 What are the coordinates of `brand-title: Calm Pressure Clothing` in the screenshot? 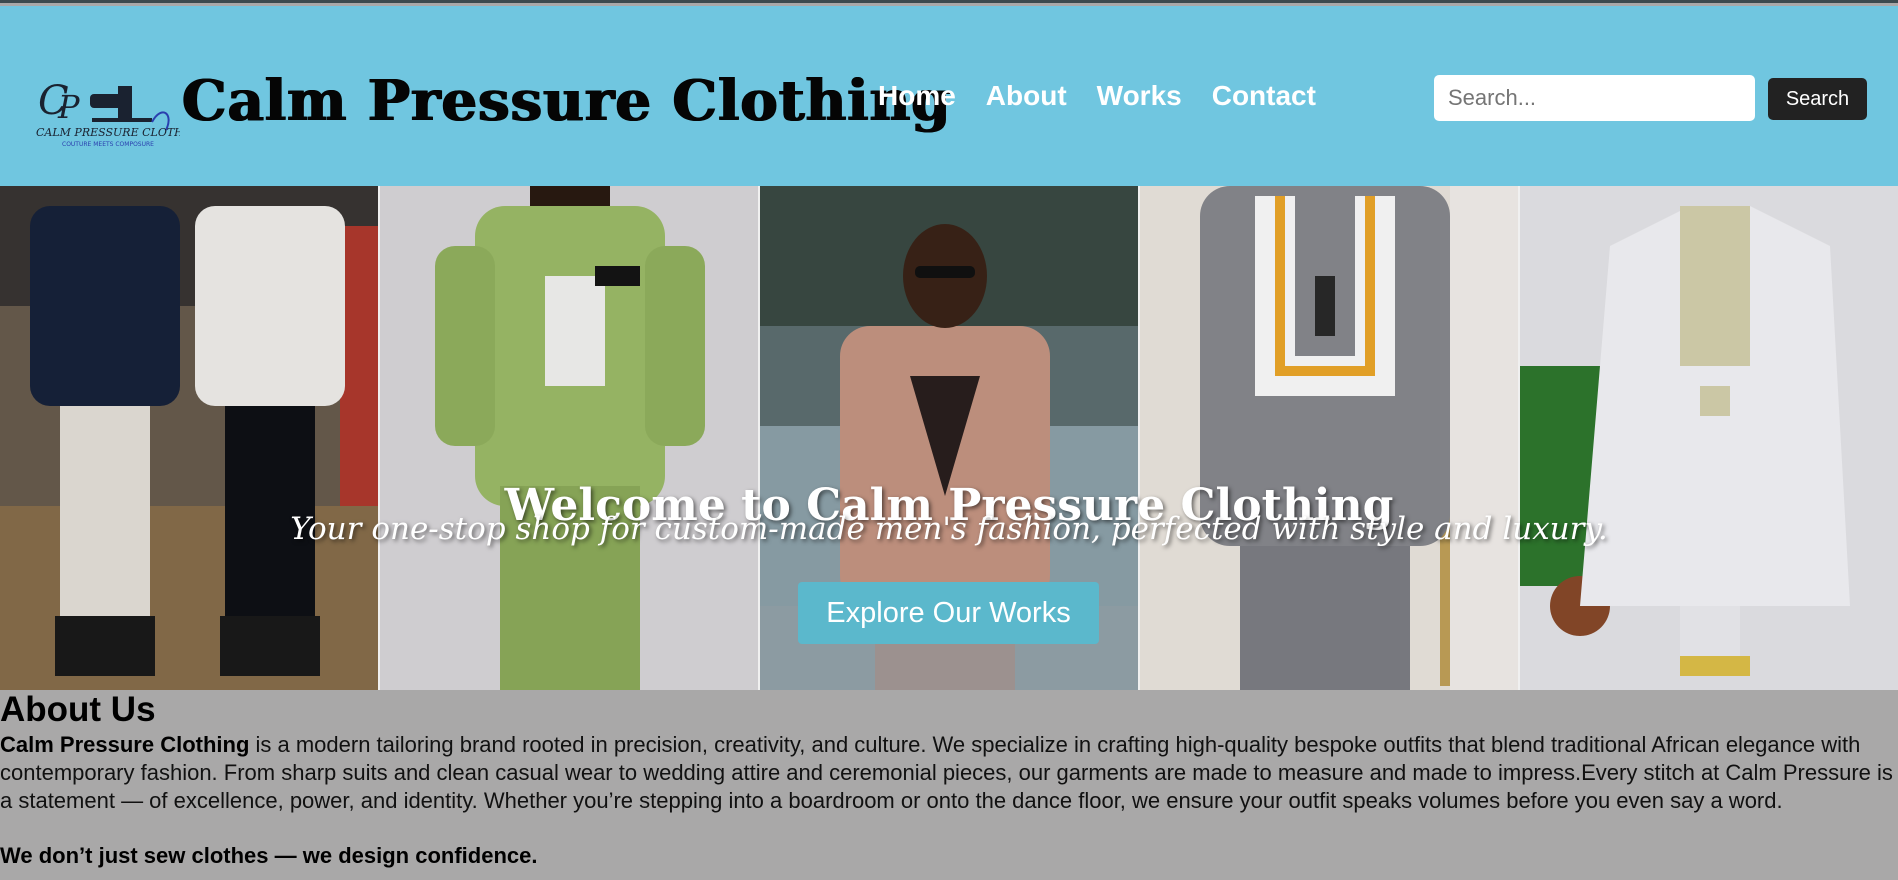 It's located at (567, 101).